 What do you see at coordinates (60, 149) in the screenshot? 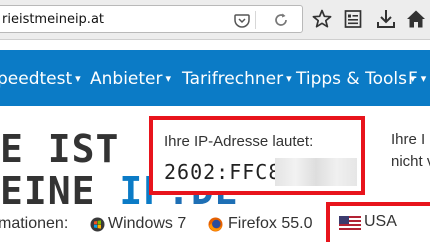
I see `logo-line-1: E IST` at bounding box center [60, 149].